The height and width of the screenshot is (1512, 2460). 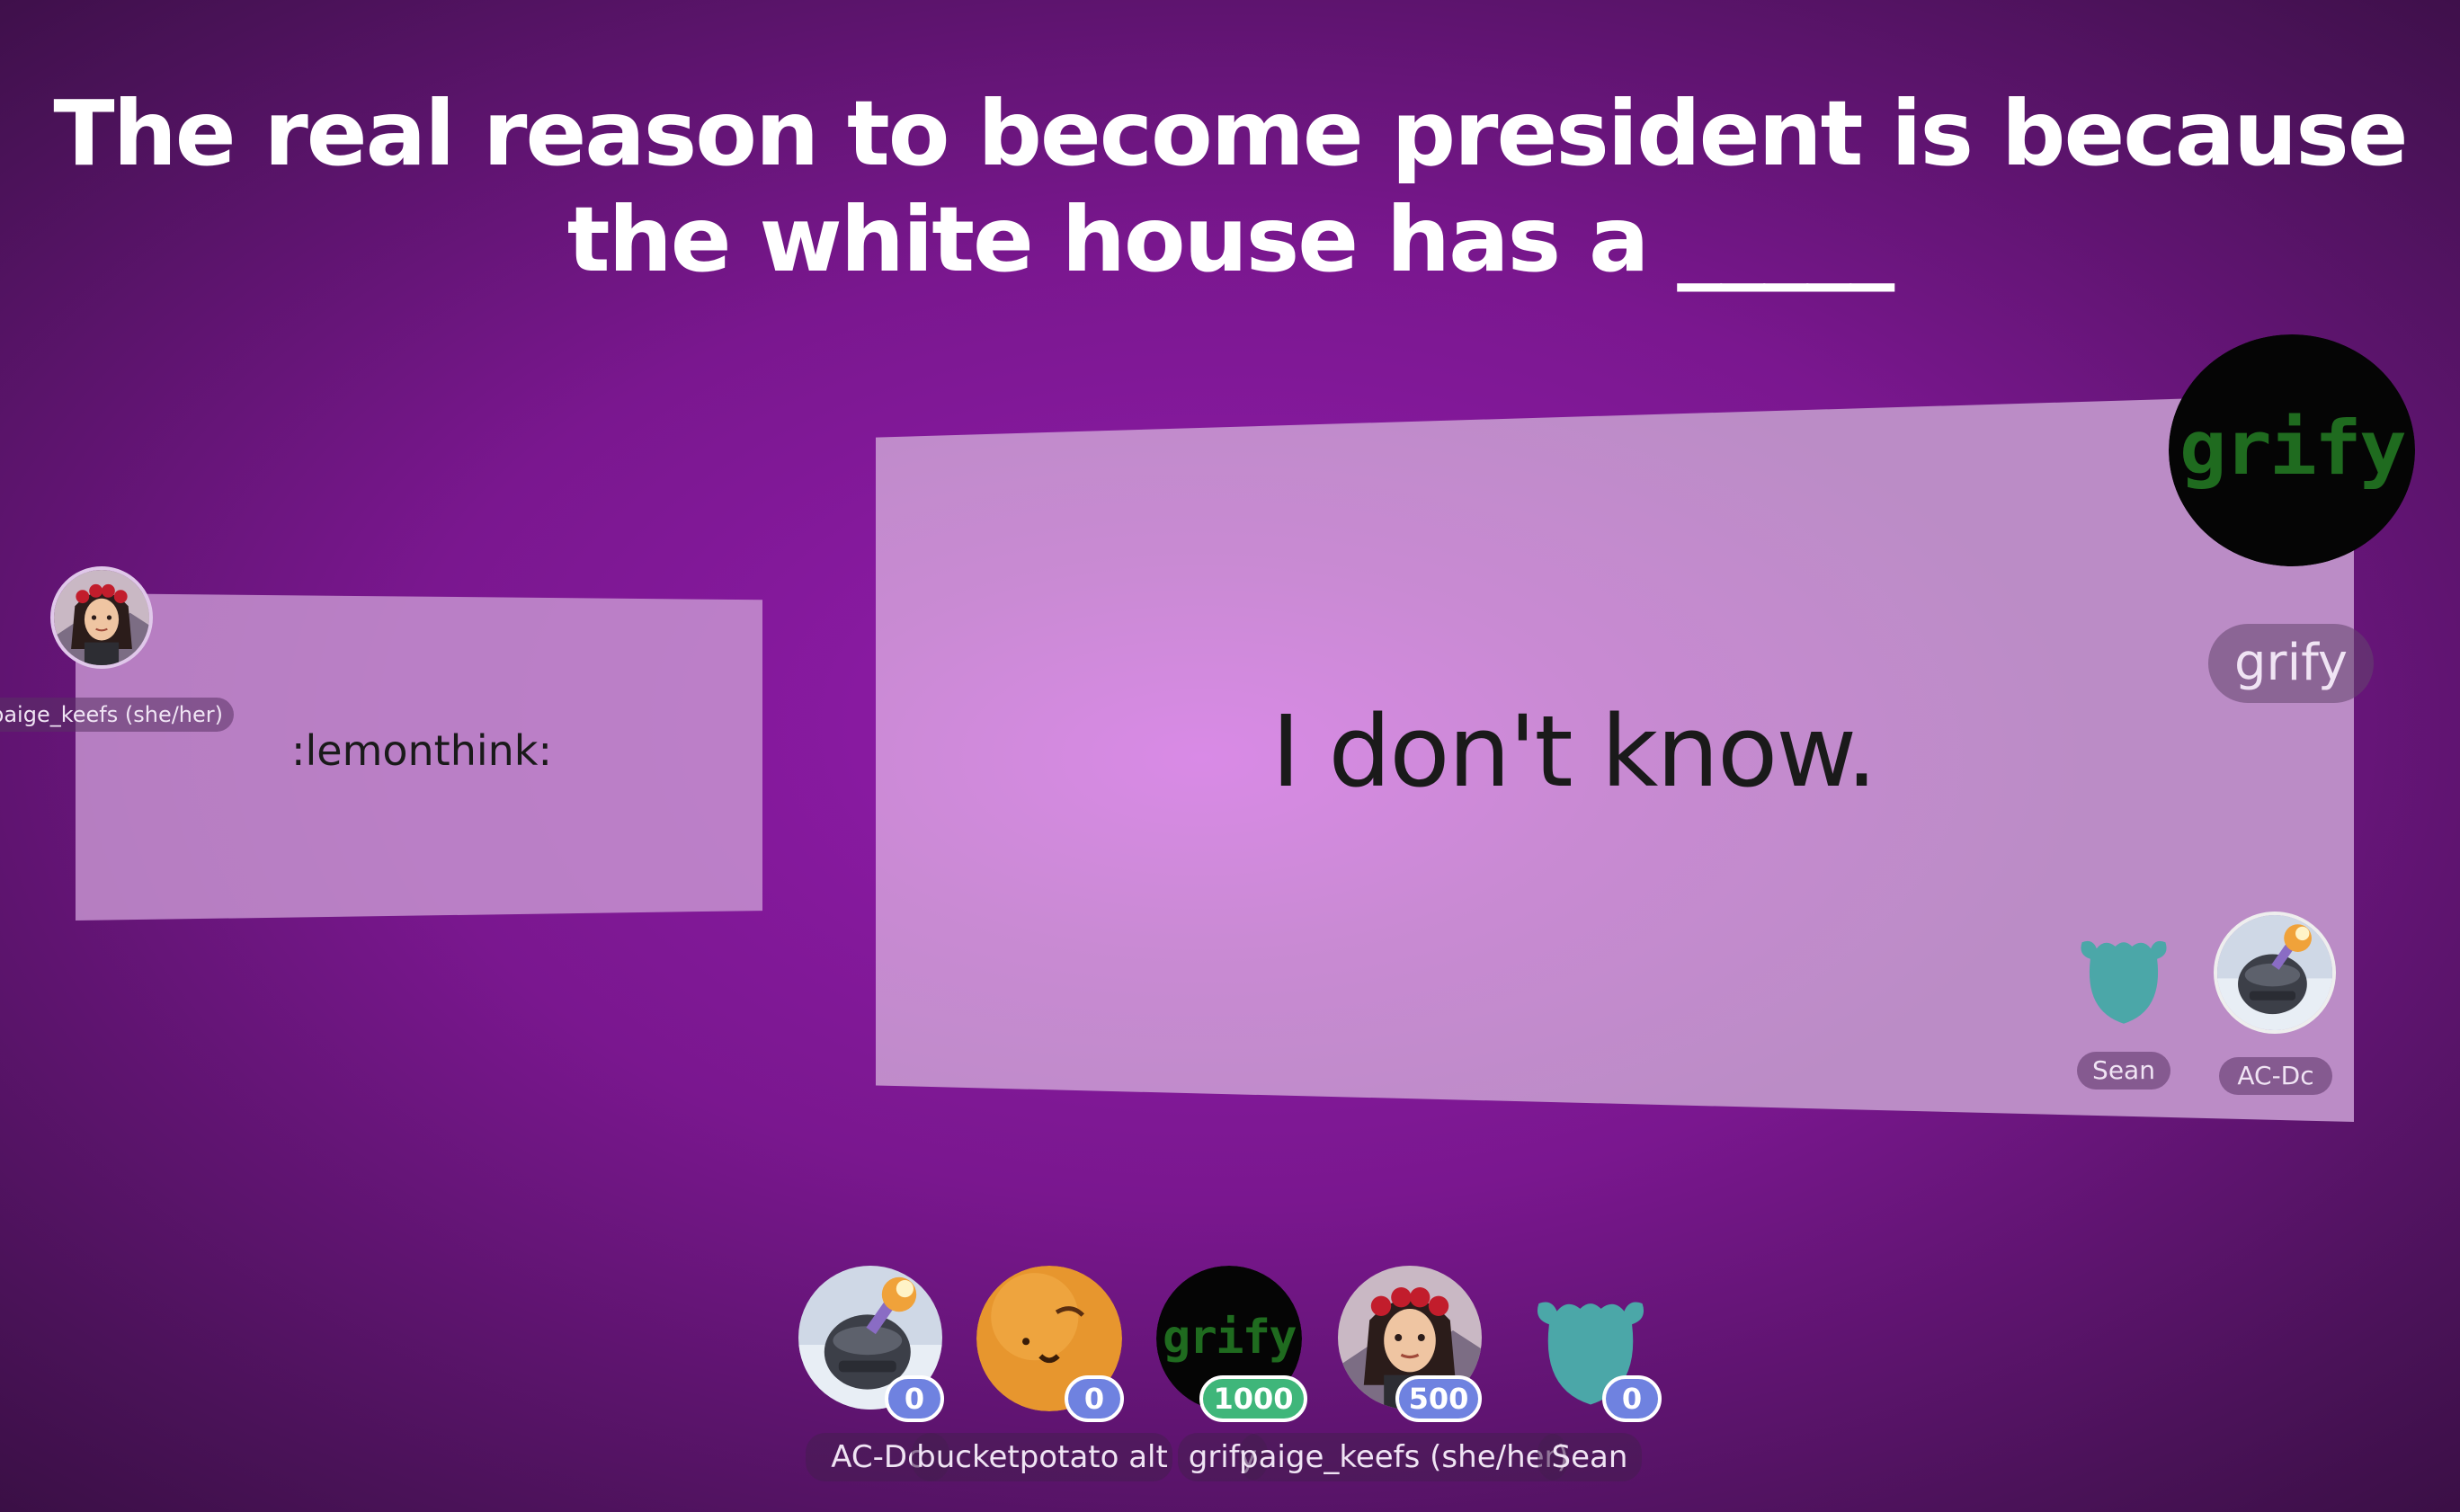 What do you see at coordinates (2291, 663) in the screenshot?
I see `author-name-pill: grify` at bounding box center [2291, 663].